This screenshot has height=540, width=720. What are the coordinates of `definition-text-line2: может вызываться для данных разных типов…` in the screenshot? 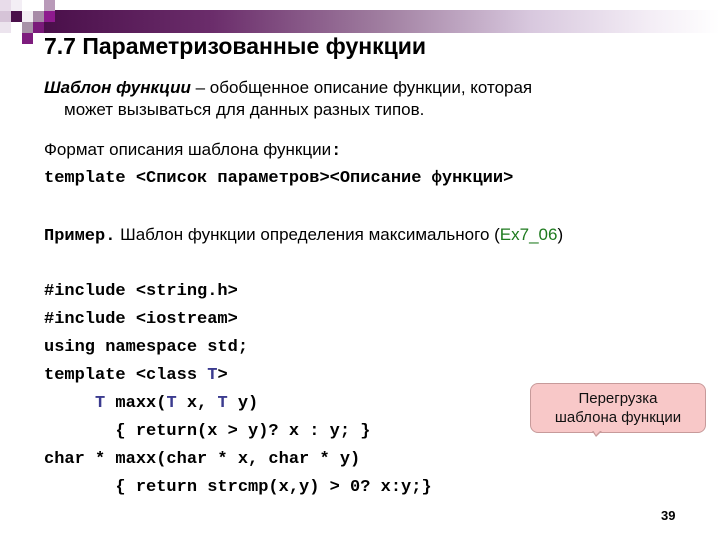 It's located at (244, 109).